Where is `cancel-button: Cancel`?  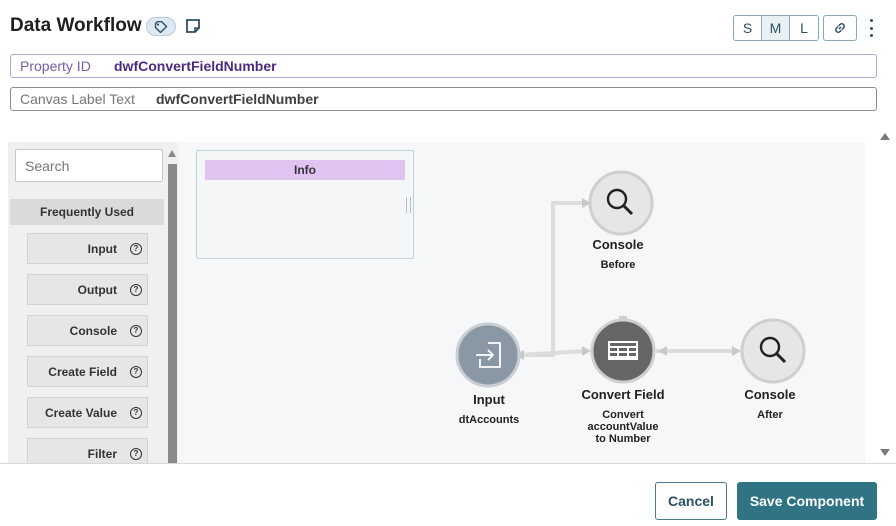 cancel-button: Cancel is located at coordinates (691, 501).